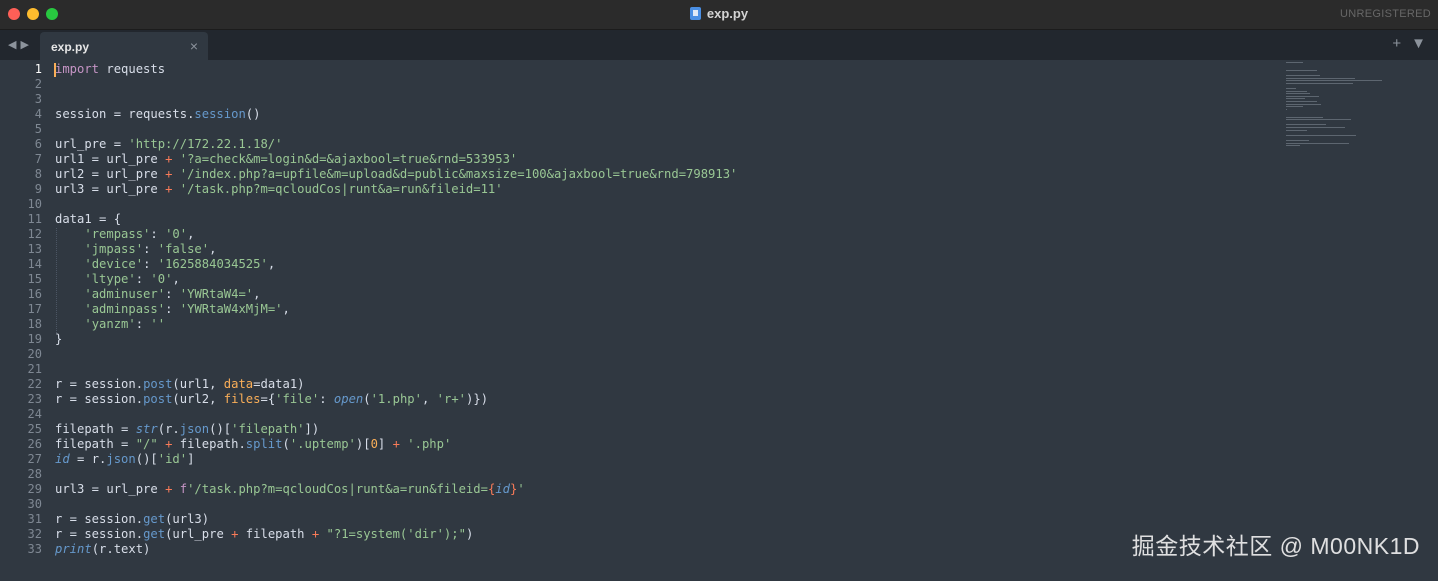 Image resolution: width=1438 pixels, height=581 pixels. What do you see at coordinates (110, 69) in the screenshot?
I see `code-line-1: import requests` at bounding box center [110, 69].